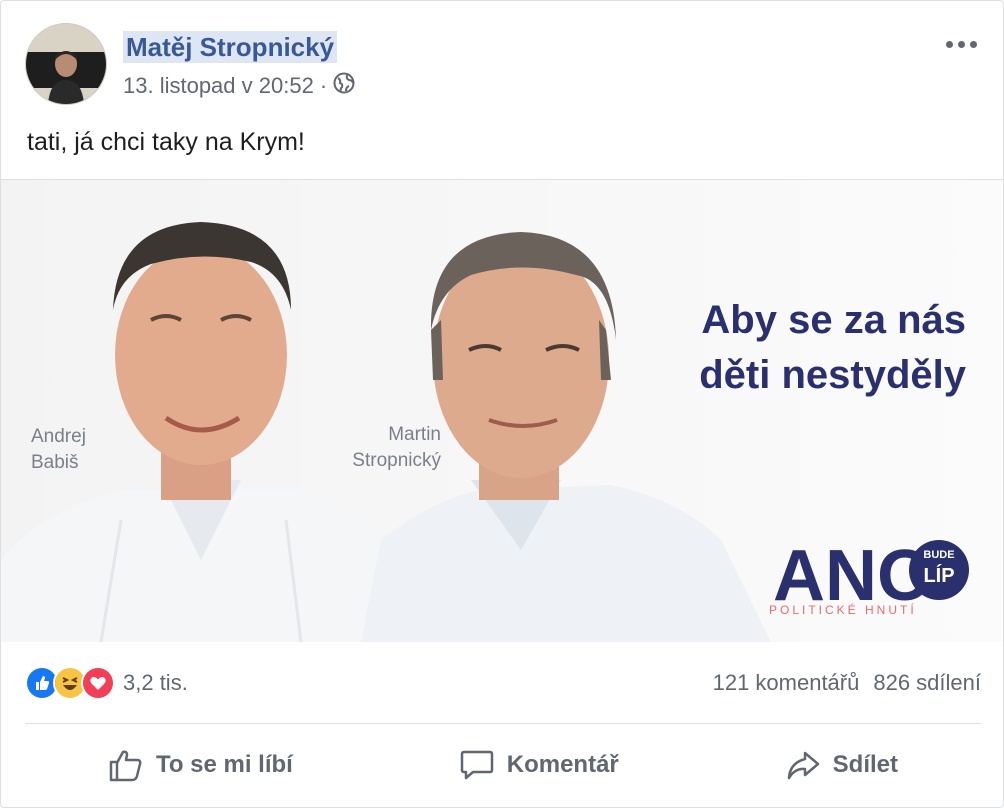  What do you see at coordinates (803, 765) in the screenshot?
I see `share-icon` at bounding box center [803, 765].